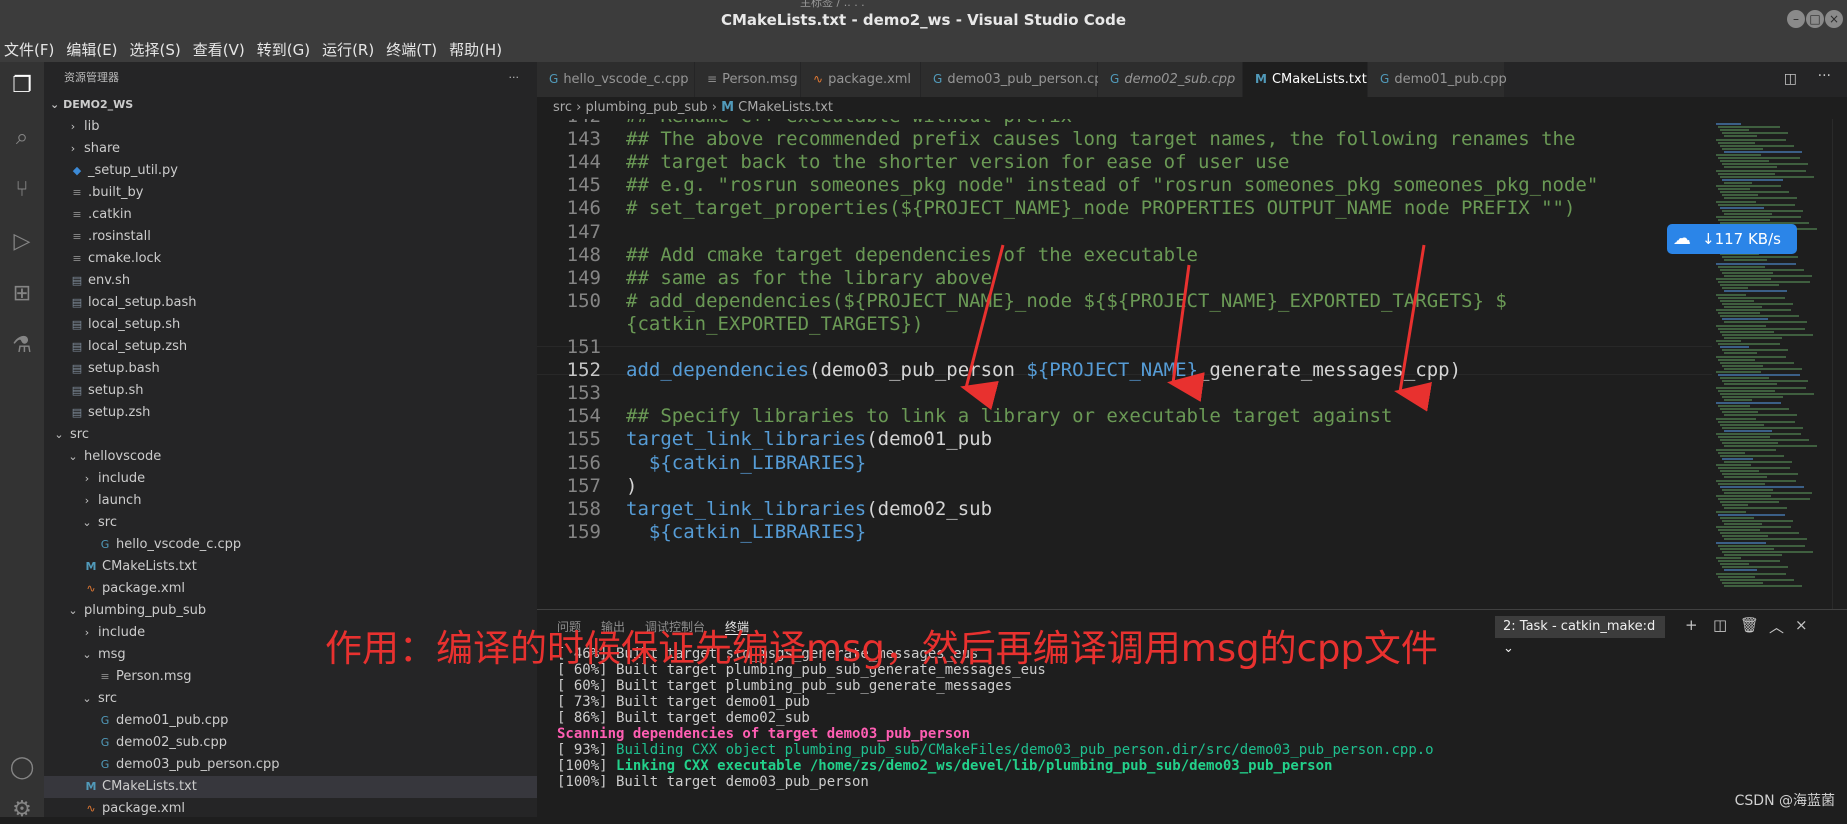 This screenshot has height=824, width=1847. What do you see at coordinates (1784, 801) in the screenshot?
I see `csdn-watermark: CSDN @海蓝菌` at bounding box center [1784, 801].